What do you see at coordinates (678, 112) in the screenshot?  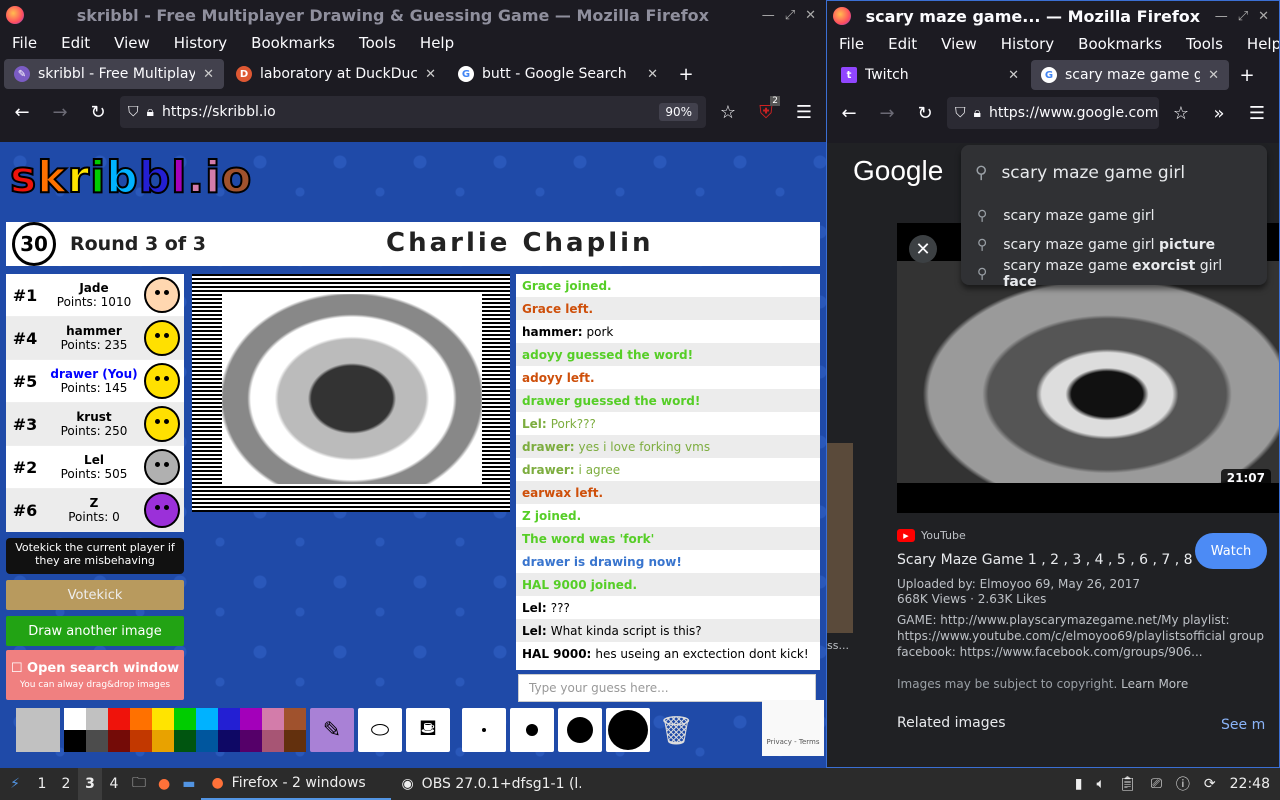 I see `zoom-level: 90%` at bounding box center [678, 112].